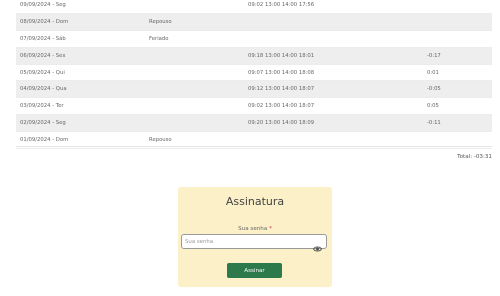 This screenshot has width=500, height=296. What do you see at coordinates (43, 89) in the screenshot?
I see `row-date: 04/09/2024 - Qua` at bounding box center [43, 89].